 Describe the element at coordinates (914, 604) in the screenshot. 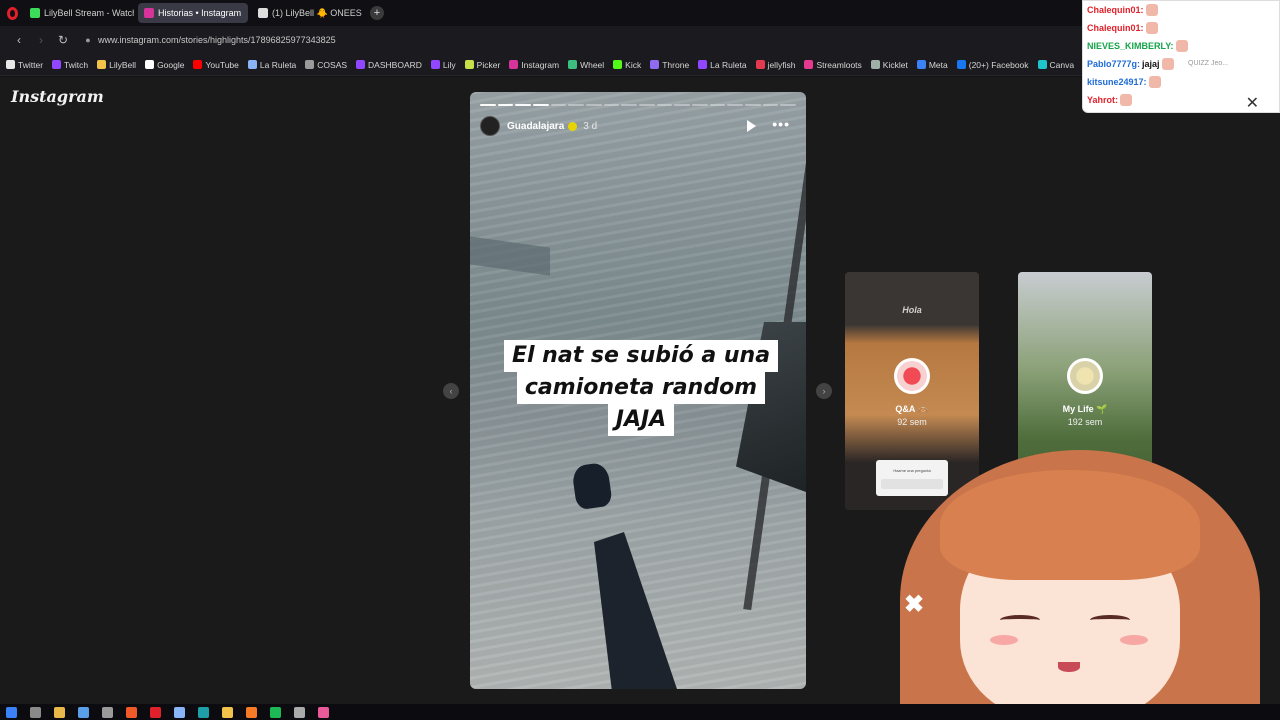

I see `hair-clip-icon: ✖` at that location.